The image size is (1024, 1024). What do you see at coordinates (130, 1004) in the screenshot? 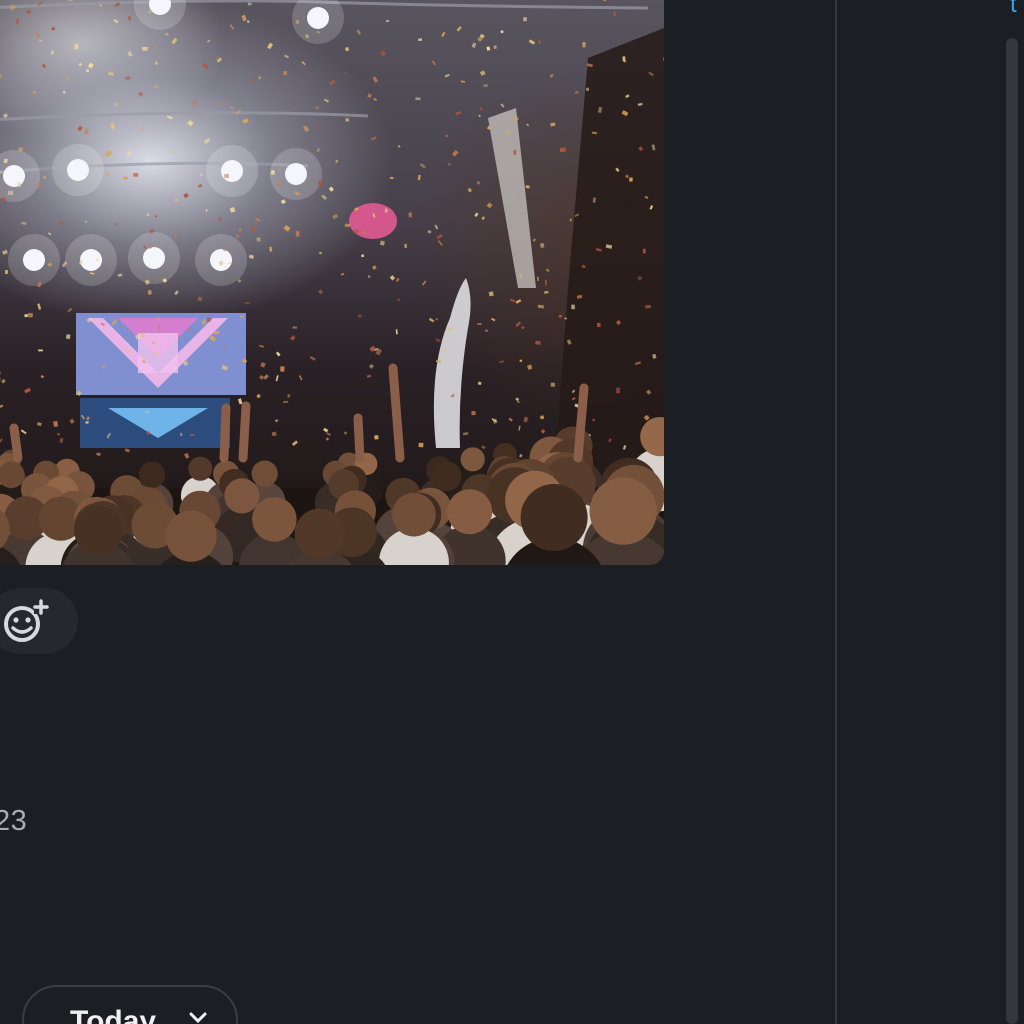
I see `date-divider-chip: Today` at bounding box center [130, 1004].